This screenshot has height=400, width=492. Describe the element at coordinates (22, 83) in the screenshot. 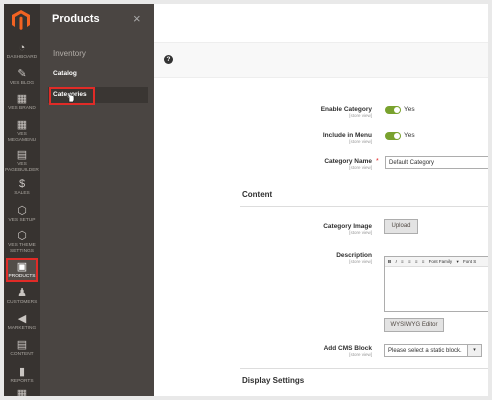

I see `nav-label: VES BLOG` at that location.